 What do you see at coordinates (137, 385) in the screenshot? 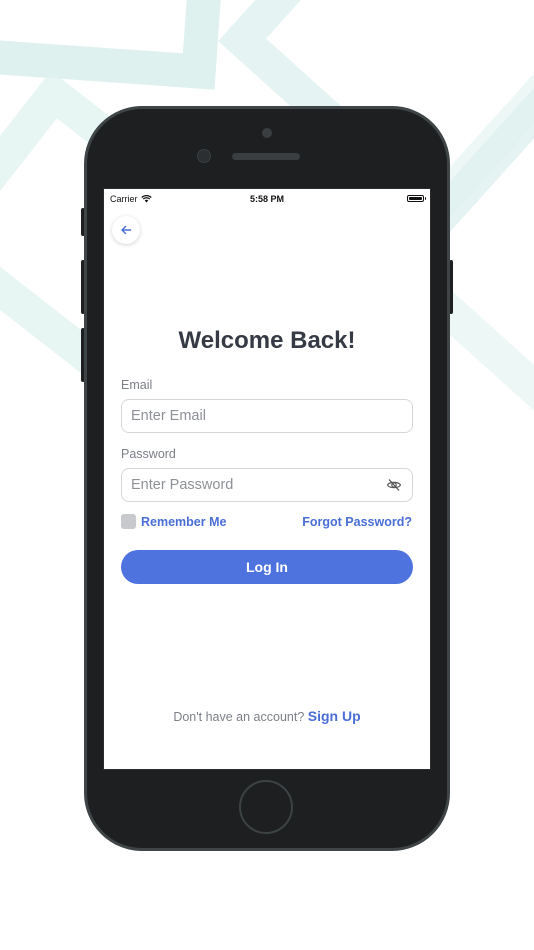
I see `email-label: Email` at bounding box center [137, 385].